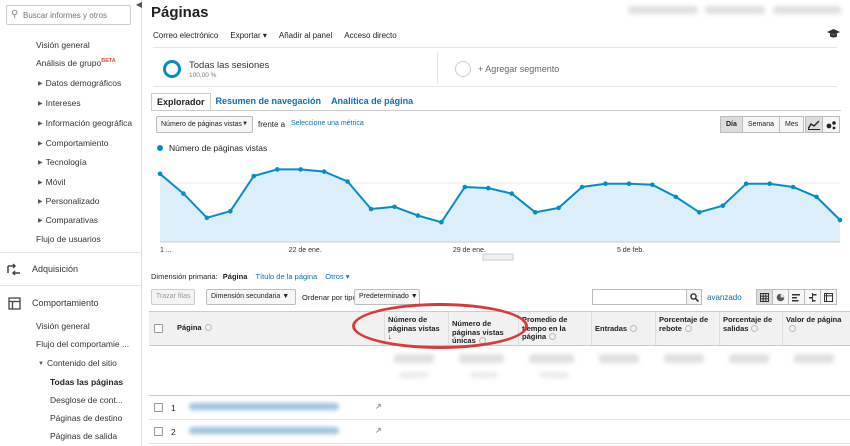 This screenshot has height=446, width=850. I want to click on sidebar-item-vision-general: Visión general, so click(63, 45).